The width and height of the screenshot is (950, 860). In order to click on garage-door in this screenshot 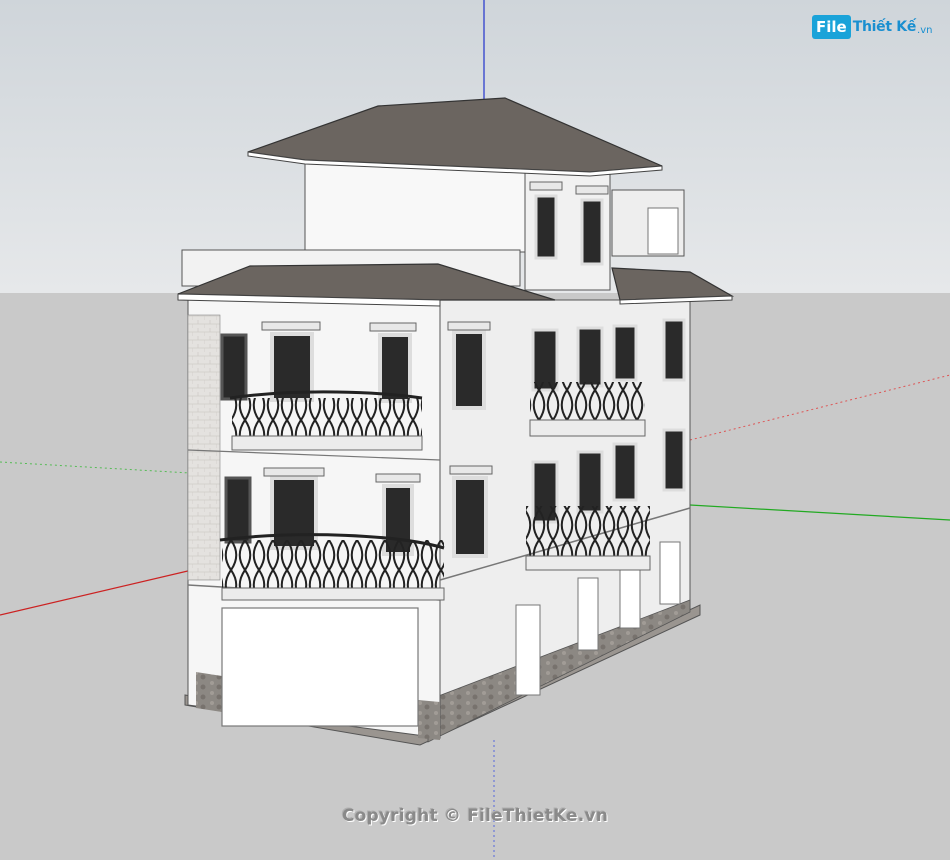, I will do `click(320, 667)`.